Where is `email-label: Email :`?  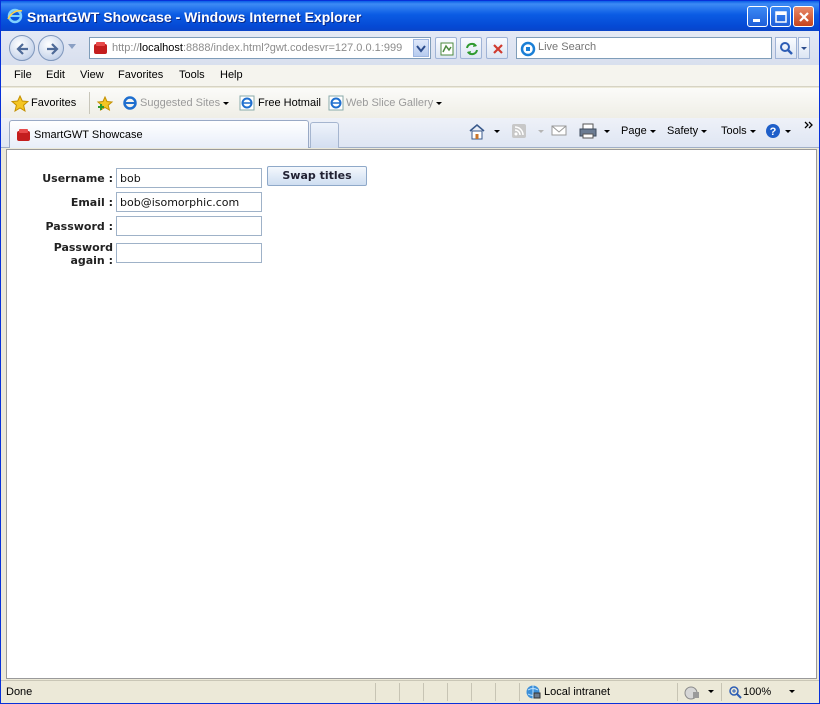
email-label: Email : is located at coordinates (91, 202).